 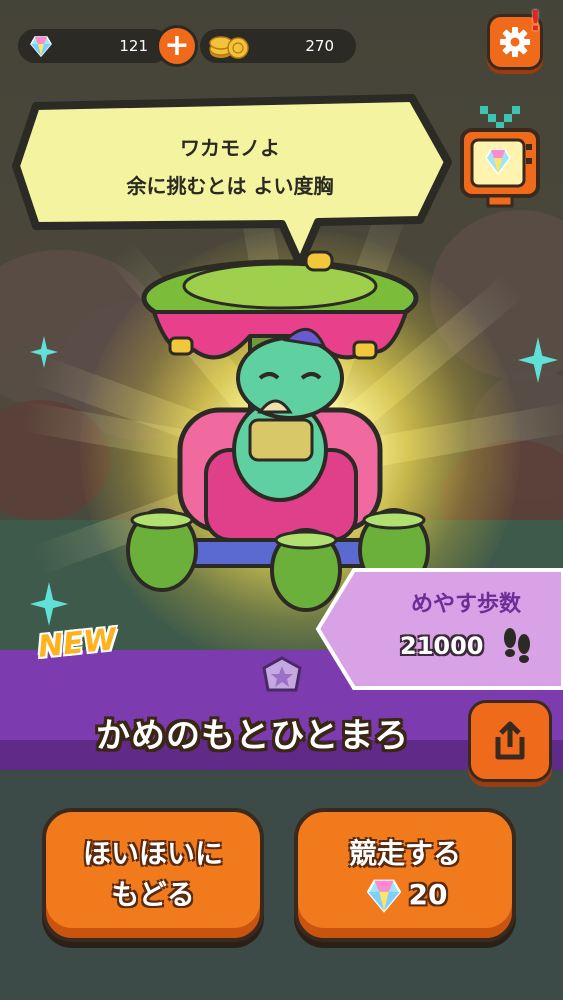 I want to click on gem-count: 121, so click(x=133, y=46).